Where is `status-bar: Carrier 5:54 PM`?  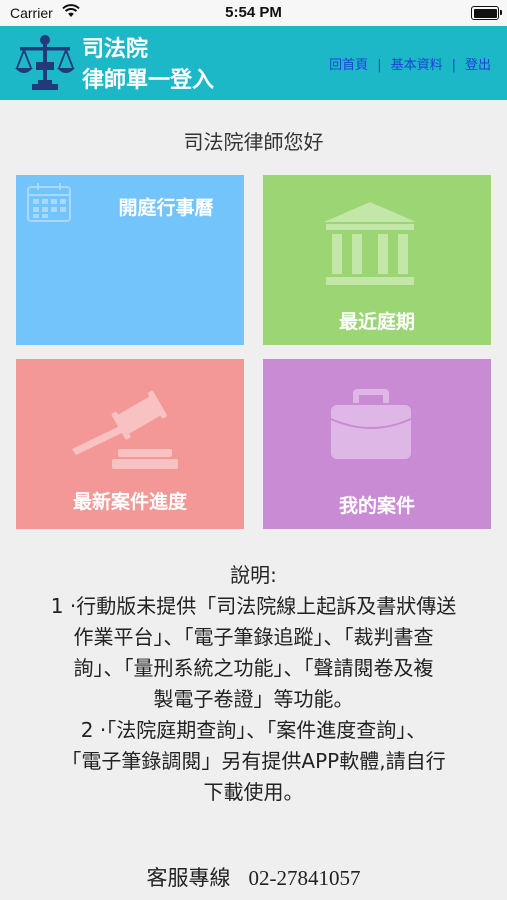 status-bar: Carrier 5:54 PM is located at coordinates (253, 13).